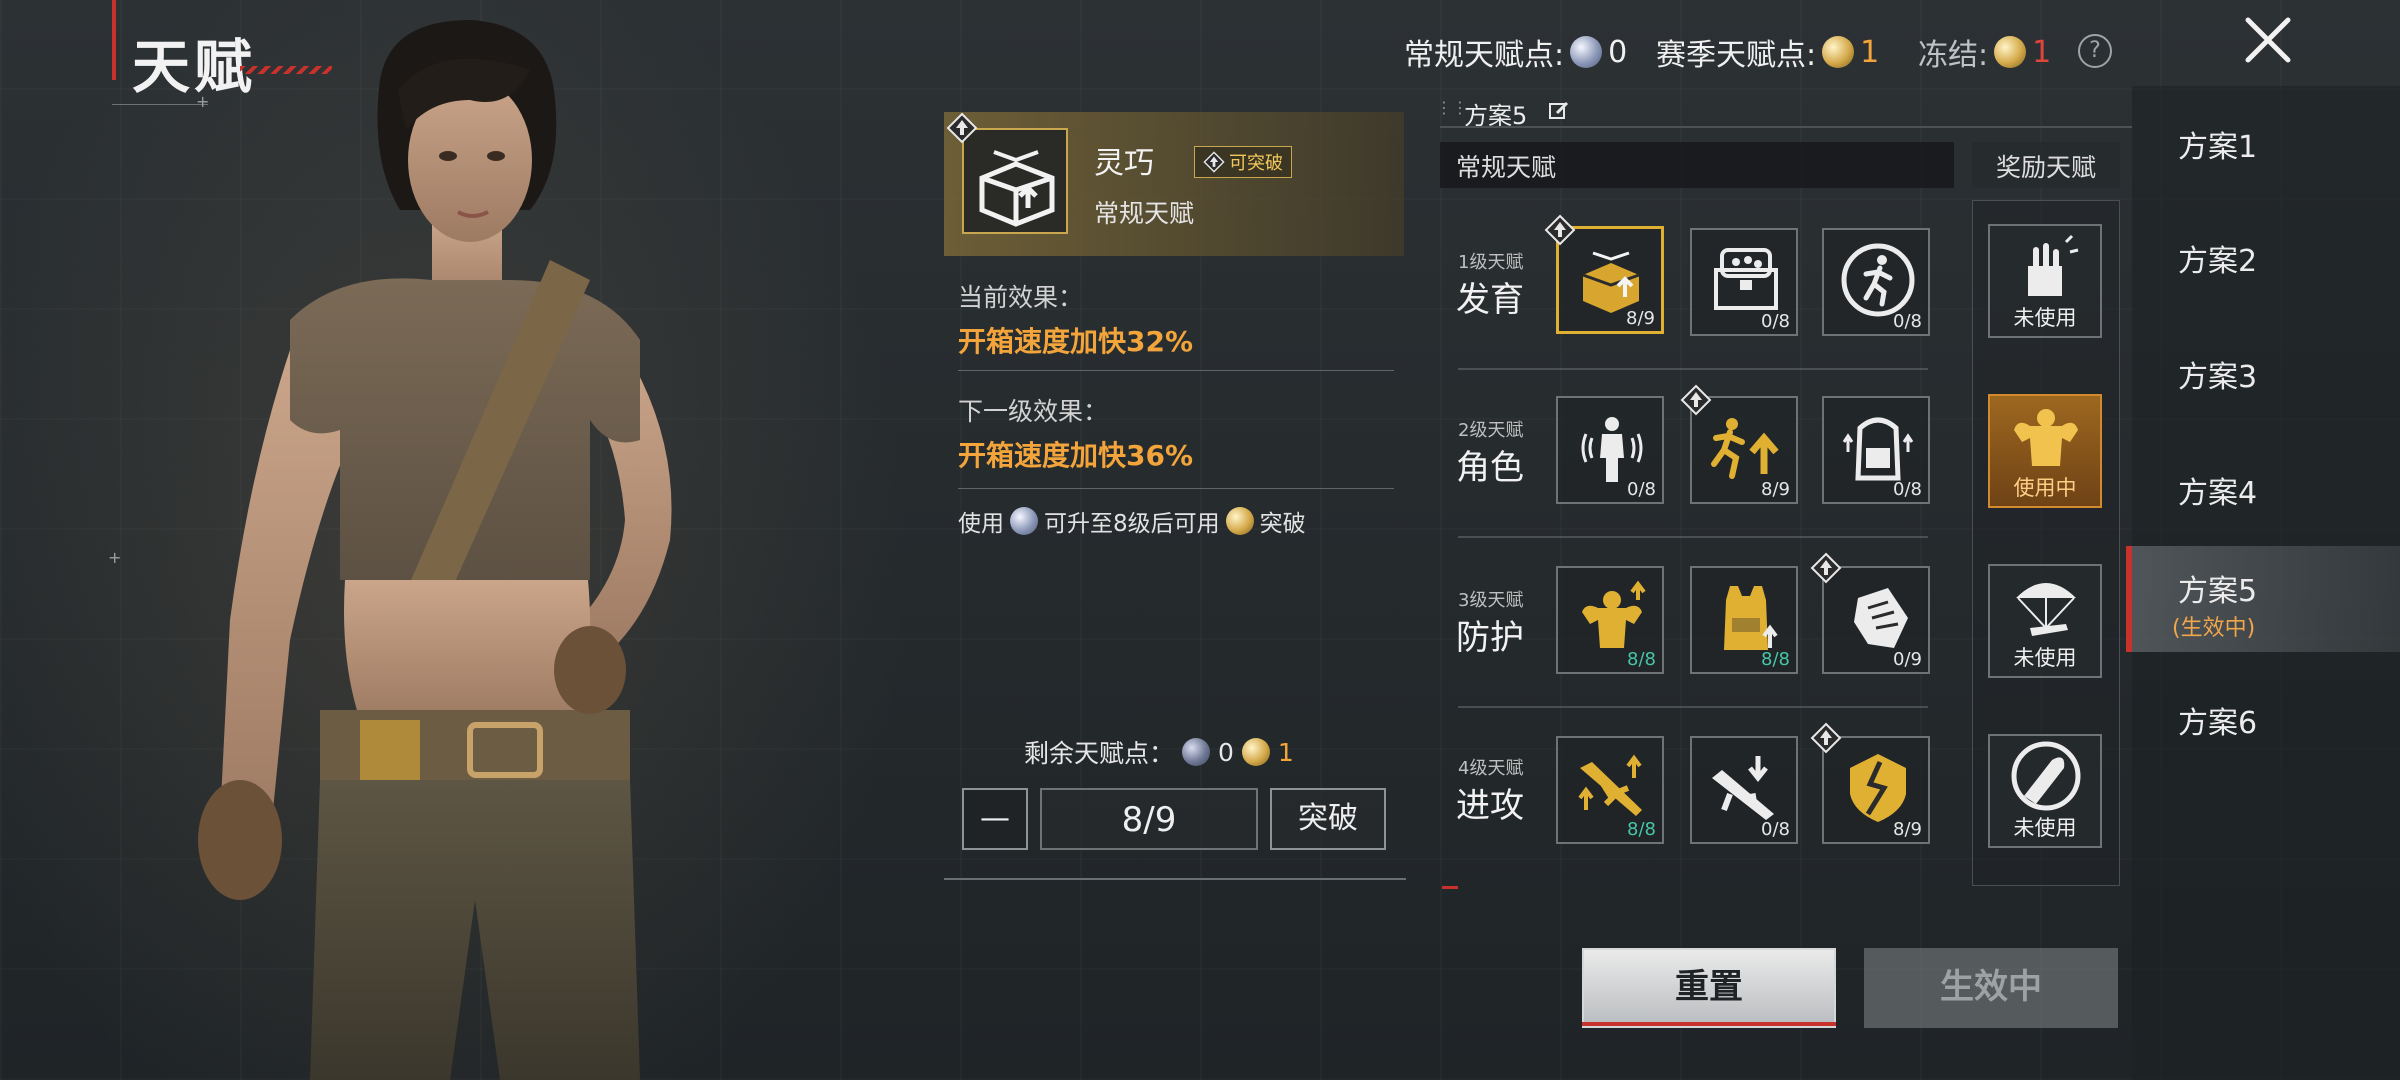 The height and width of the screenshot is (1080, 2400). Describe the element at coordinates (1991, 988) in the screenshot. I see `apply-plan-button: 生效中` at that location.